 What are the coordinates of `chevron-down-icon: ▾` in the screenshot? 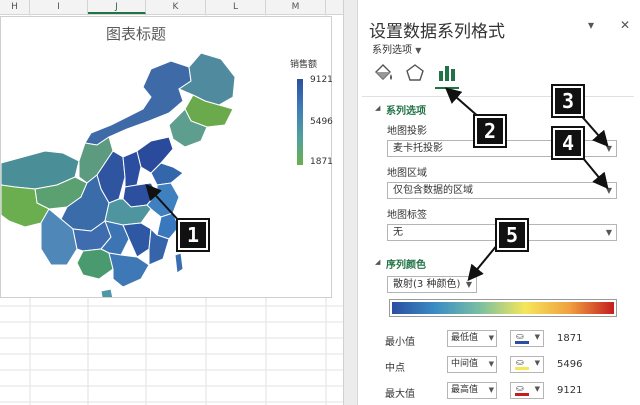 It's located at (591, 25).